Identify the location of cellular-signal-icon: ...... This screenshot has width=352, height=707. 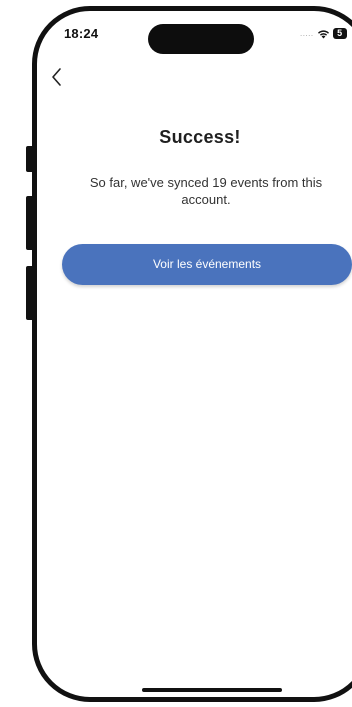
(307, 33).